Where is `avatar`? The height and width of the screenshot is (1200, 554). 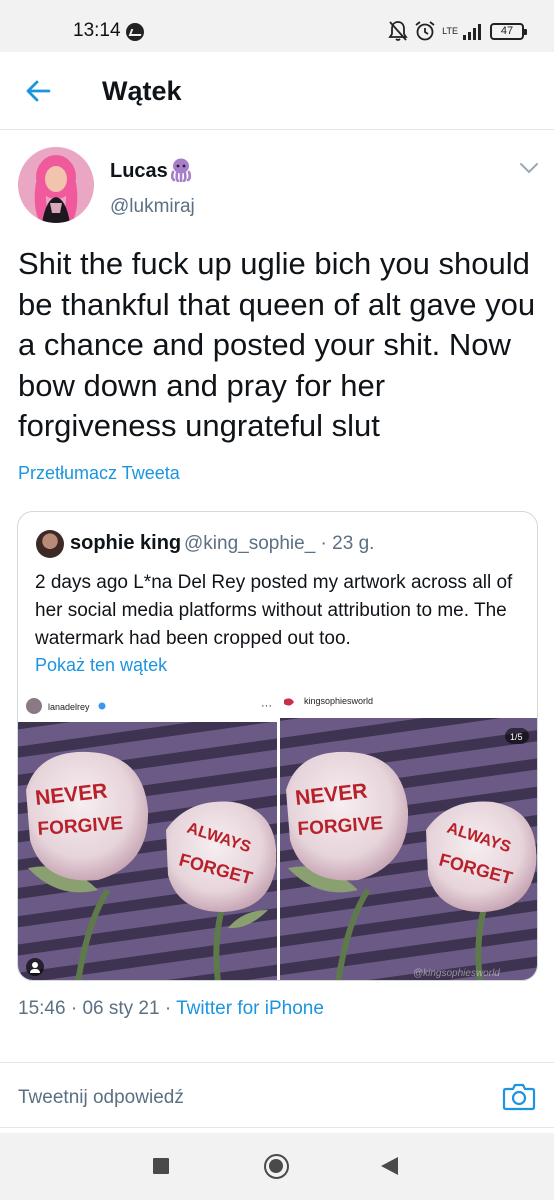
avatar is located at coordinates (56, 185).